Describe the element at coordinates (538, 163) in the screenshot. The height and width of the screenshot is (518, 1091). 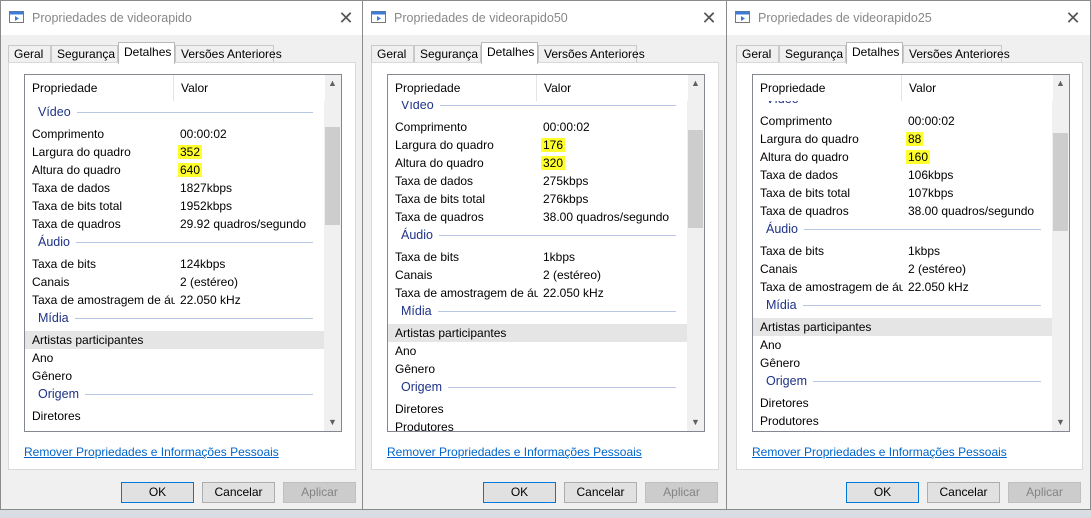
I see `property-row-altura-do-quadro: Altura do quadro 320` at that location.